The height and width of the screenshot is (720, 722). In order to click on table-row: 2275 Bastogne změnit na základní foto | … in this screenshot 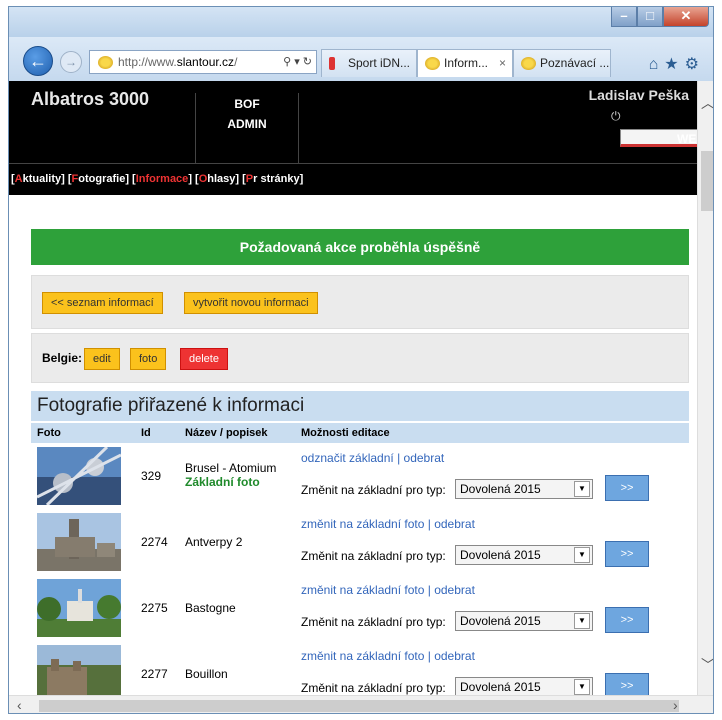, I will do `click(360, 610)`.